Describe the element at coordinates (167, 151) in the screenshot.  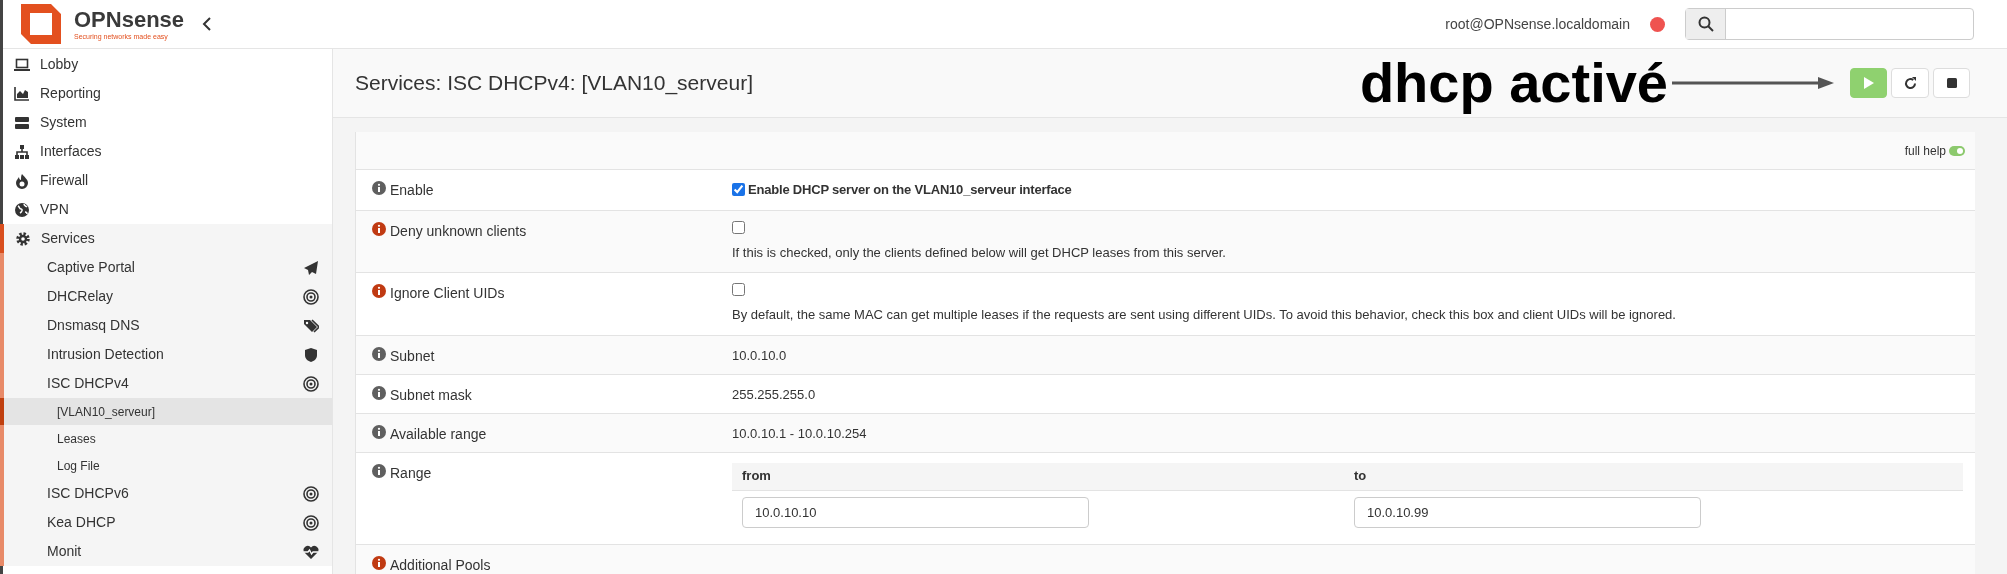
I see `sidebar-item: Interfaces` at that location.